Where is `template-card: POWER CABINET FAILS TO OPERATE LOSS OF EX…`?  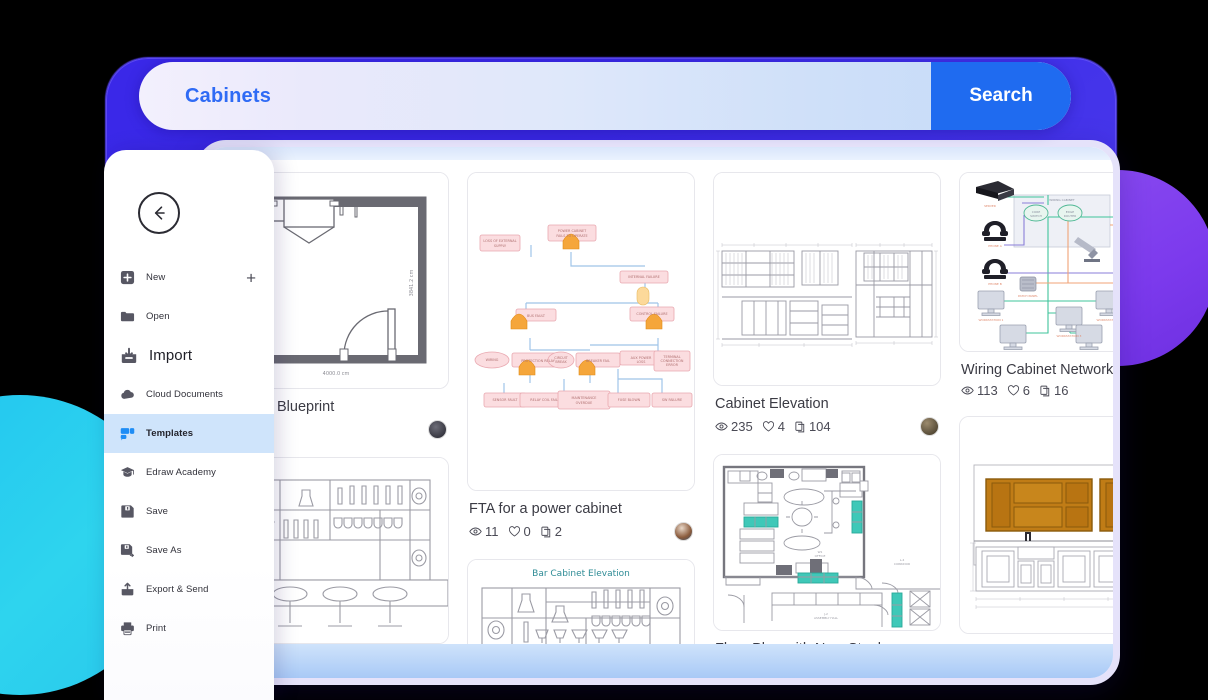 template-card: POWER CABINET FAILS TO OPERATE LOSS OF EX… is located at coordinates (581, 357).